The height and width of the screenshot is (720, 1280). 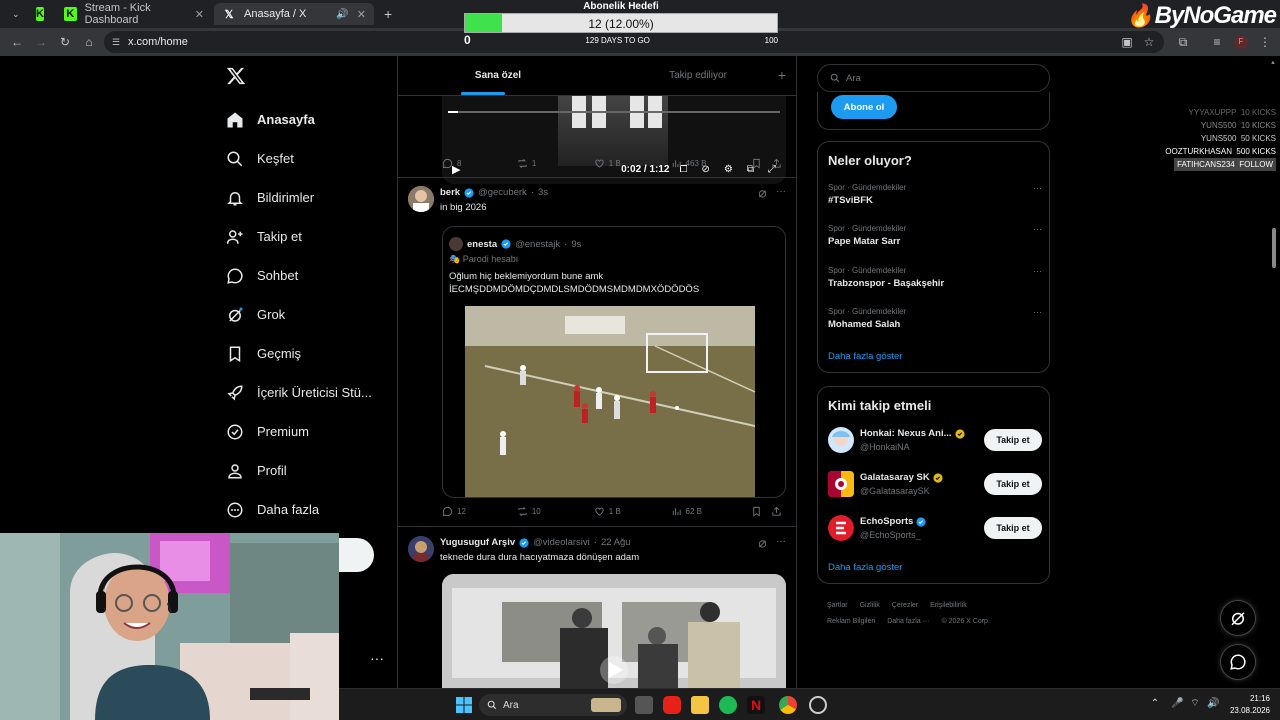 What do you see at coordinates (299, 236) in the screenshot?
I see `sidebar-item-follow: Takip et` at bounding box center [299, 236].